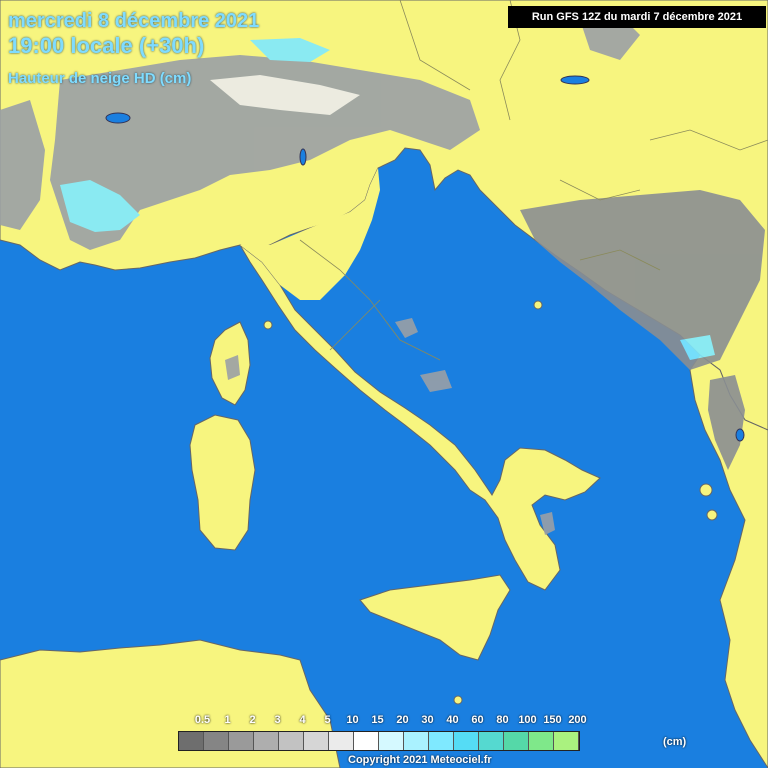  I want to click on land-elba, so click(268, 325).